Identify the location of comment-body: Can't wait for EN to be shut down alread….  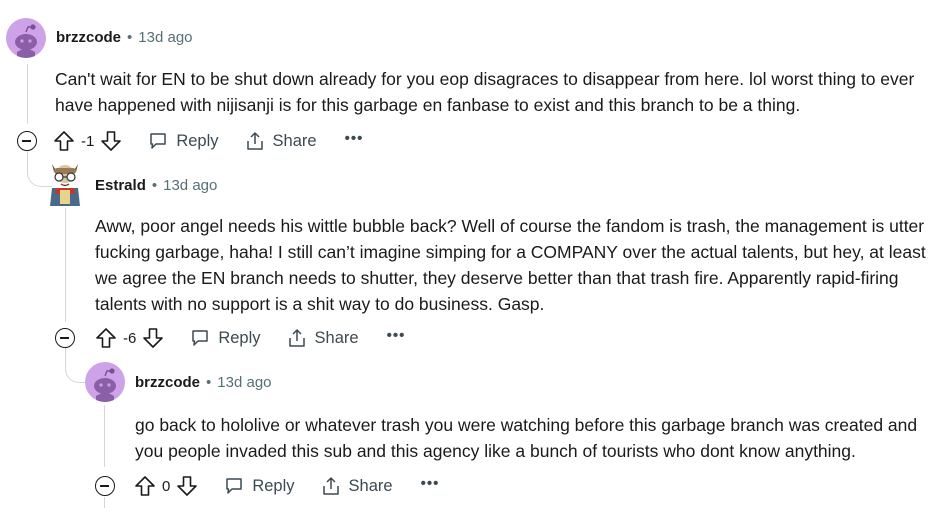
(485, 92).